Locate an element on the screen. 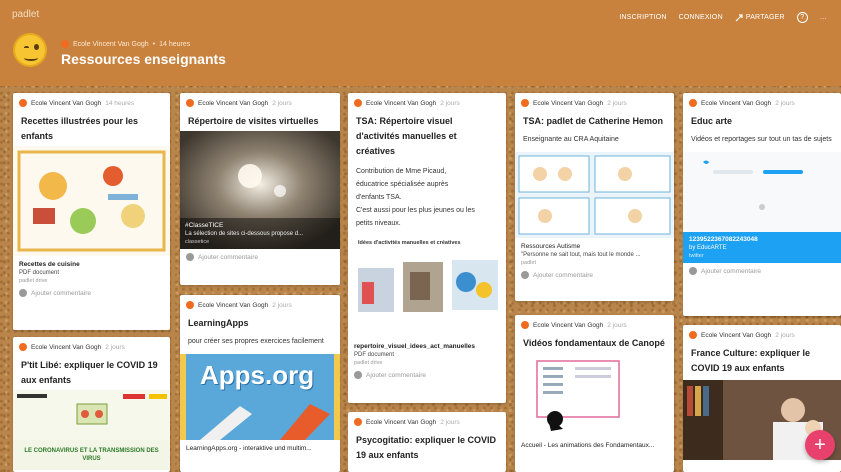  post-time: 14 heures is located at coordinates (120, 103).